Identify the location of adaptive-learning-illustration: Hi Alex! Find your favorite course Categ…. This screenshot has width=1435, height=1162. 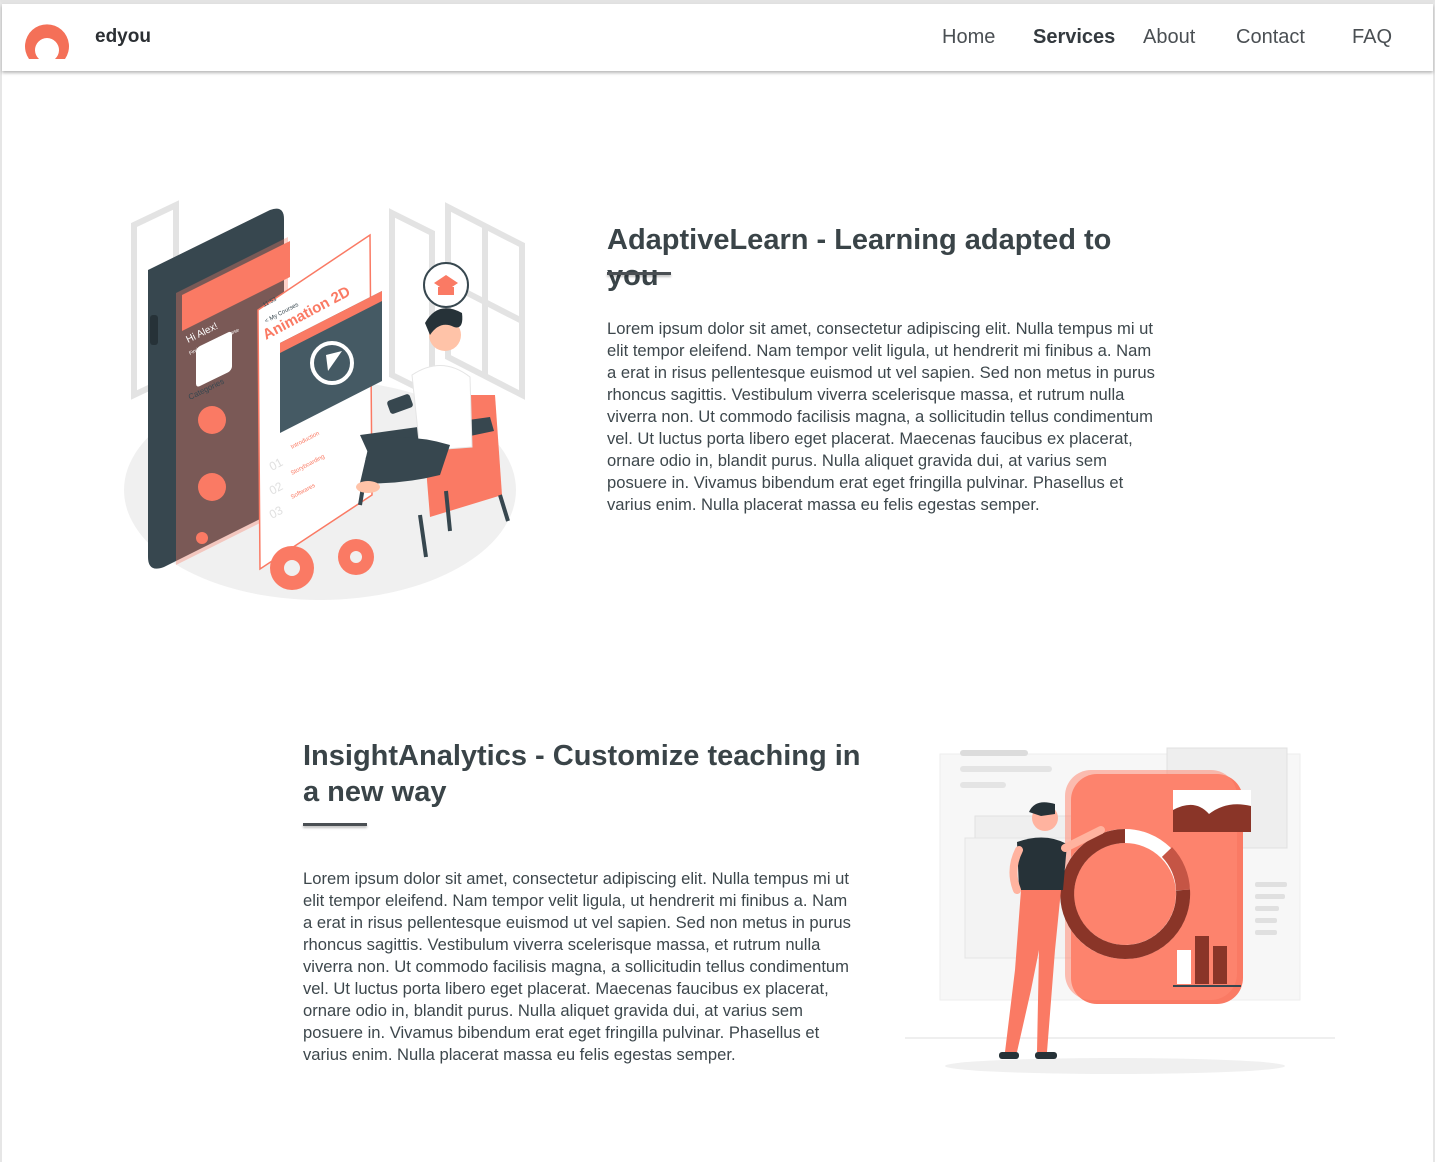
(324, 400).